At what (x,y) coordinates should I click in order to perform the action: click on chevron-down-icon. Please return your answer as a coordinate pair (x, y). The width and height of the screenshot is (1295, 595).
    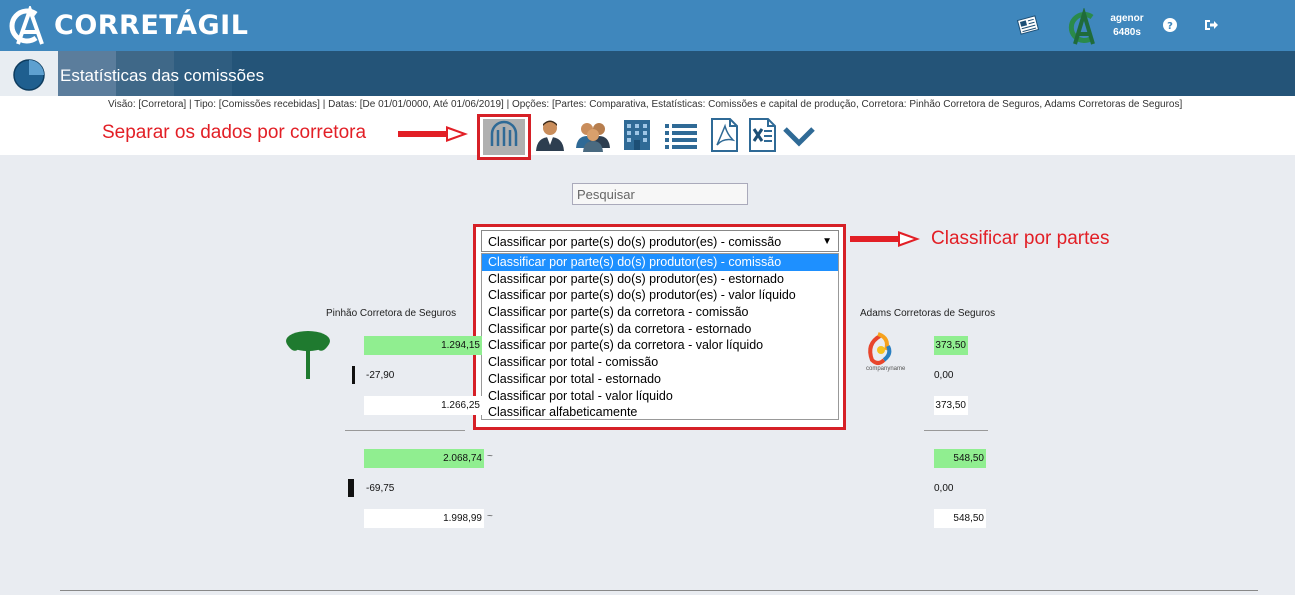
    Looking at the image, I should click on (799, 135).